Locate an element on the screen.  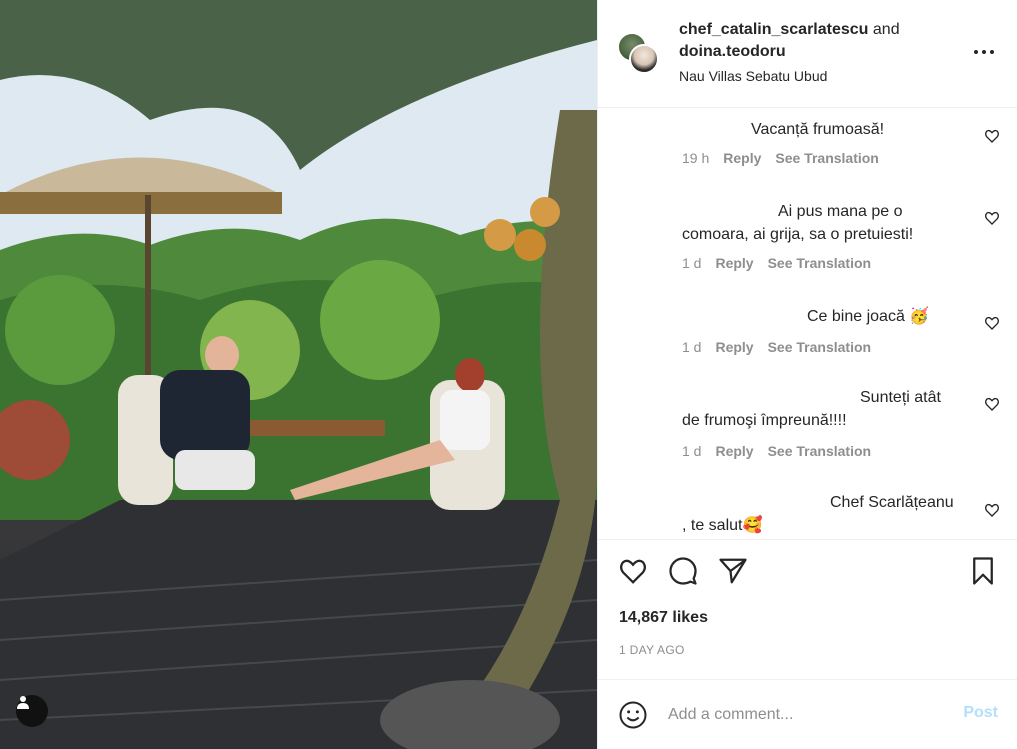
comment-meta: 19 h Reply See Translation is located at coordinates (780, 158).